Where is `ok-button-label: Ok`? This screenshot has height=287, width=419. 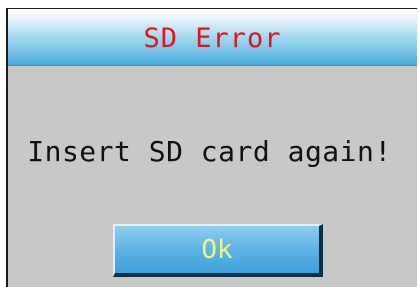 ok-button-label: Ok is located at coordinates (217, 249).